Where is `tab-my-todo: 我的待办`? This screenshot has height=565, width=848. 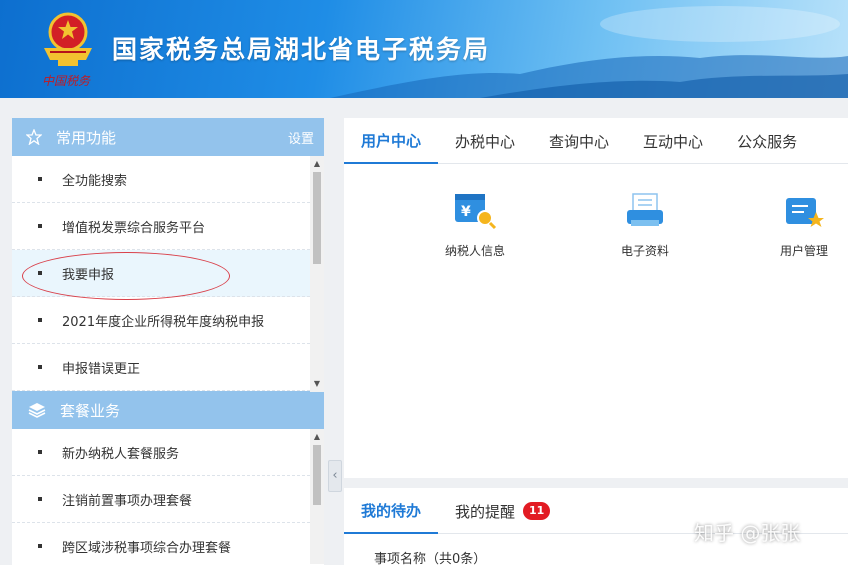 tab-my-todo: 我的待办 is located at coordinates (391, 511).